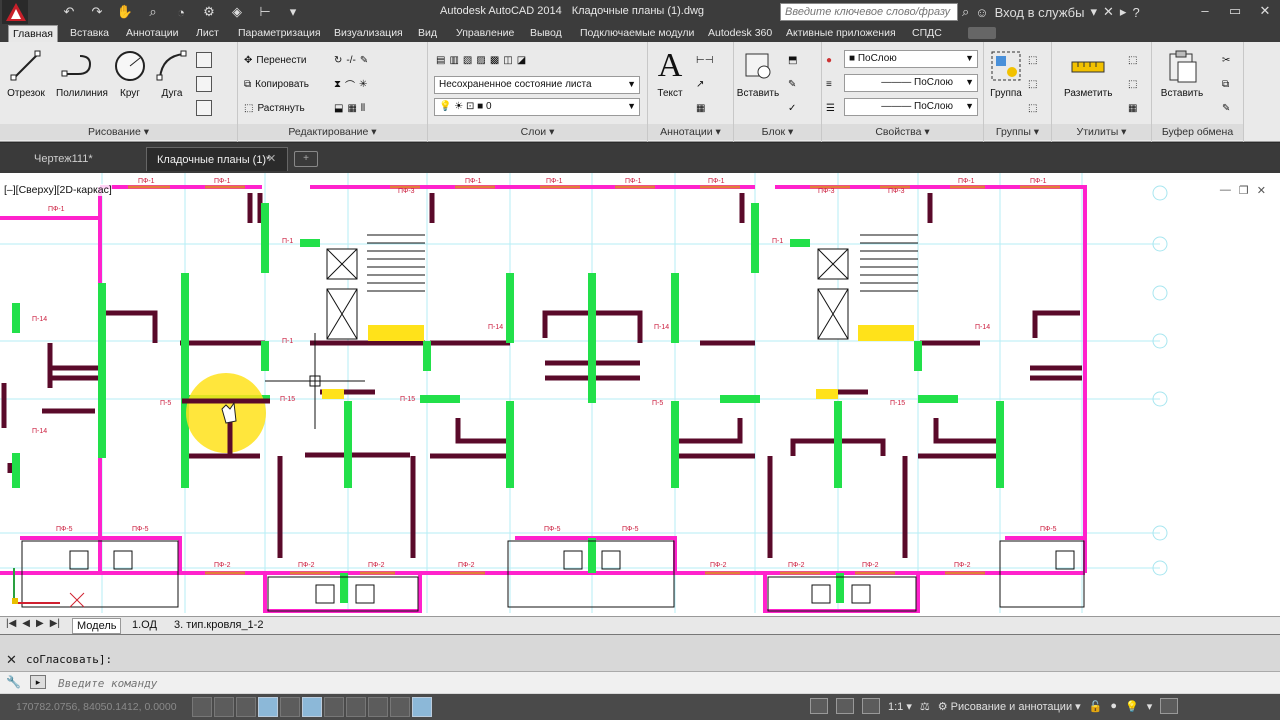 This screenshot has height=720, width=1280. Describe the element at coordinates (1205, 12) in the screenshot. I see `minimize-icon: –` at that location.